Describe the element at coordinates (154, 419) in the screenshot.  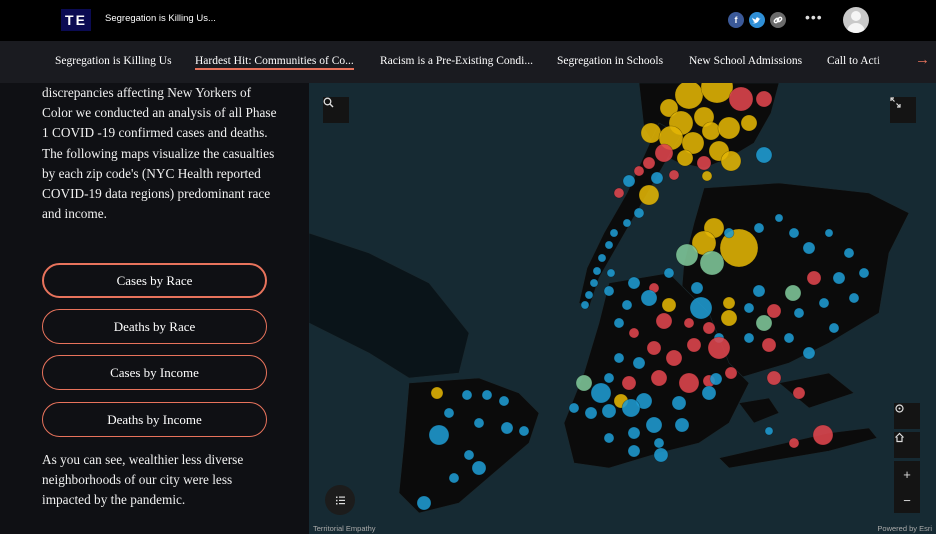
I see `deaths-by-income-button: Deaths by Income` at that location.